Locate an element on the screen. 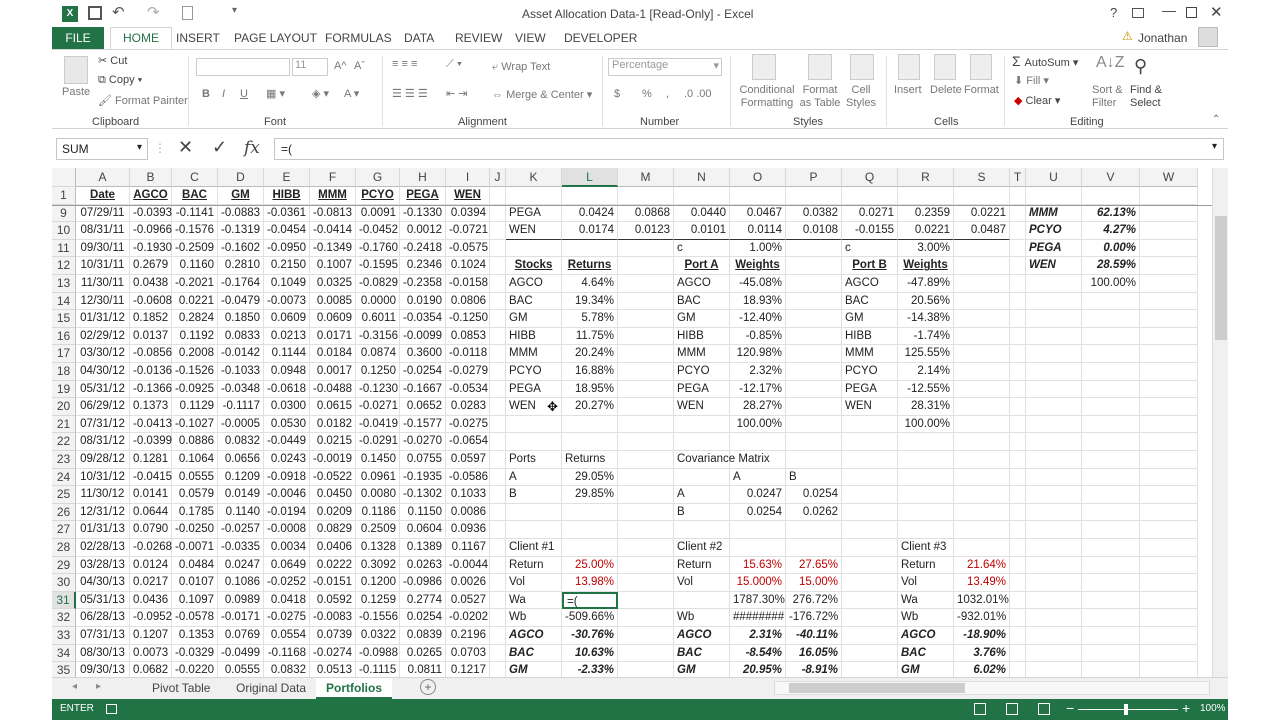 The image size is (1280, 720). cell-I22: -0.0654 is located at coordinates (468, 442).